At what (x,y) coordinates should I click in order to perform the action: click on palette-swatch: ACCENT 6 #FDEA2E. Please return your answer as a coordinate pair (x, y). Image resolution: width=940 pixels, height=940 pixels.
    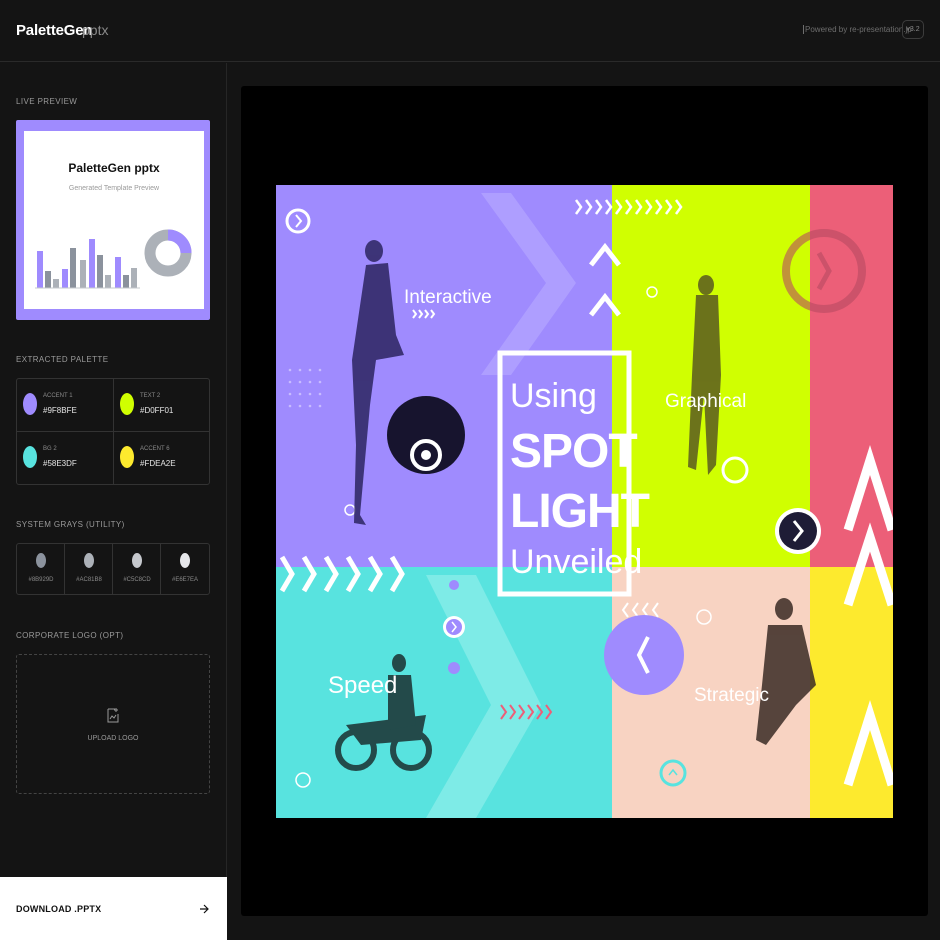
    Looking at the image, I should click on (162, 458).